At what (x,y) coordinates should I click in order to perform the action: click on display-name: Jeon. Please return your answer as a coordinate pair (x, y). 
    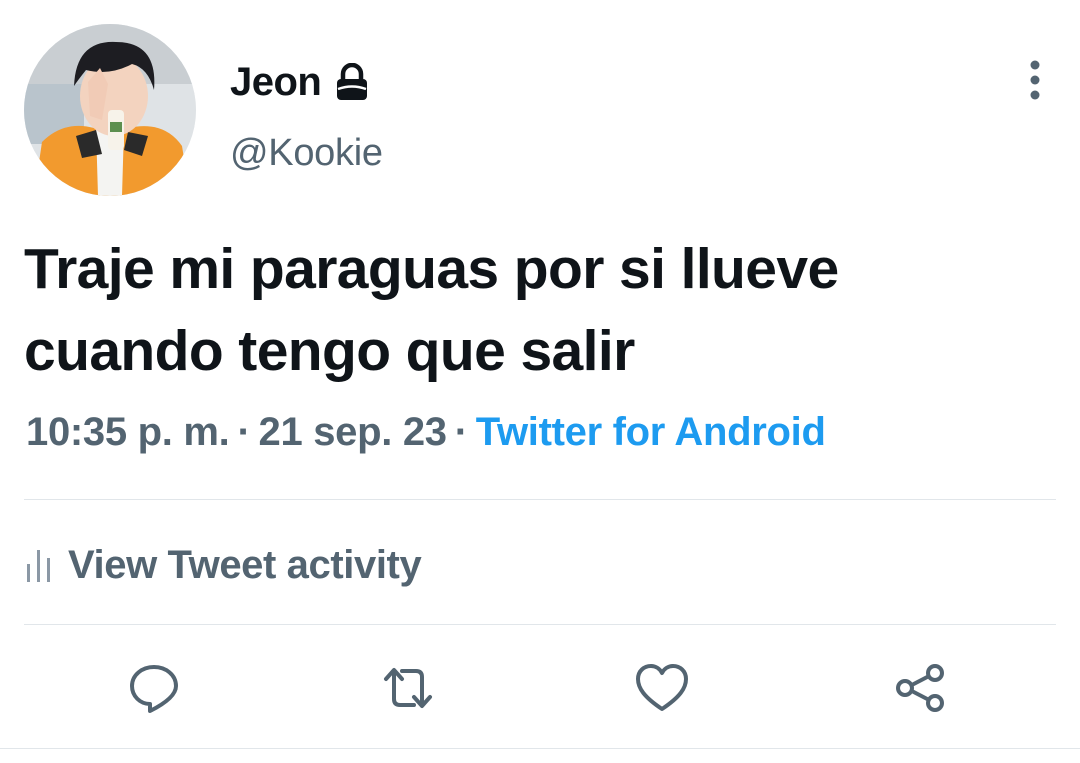
    Looking at the image, I should click on (276, 82).